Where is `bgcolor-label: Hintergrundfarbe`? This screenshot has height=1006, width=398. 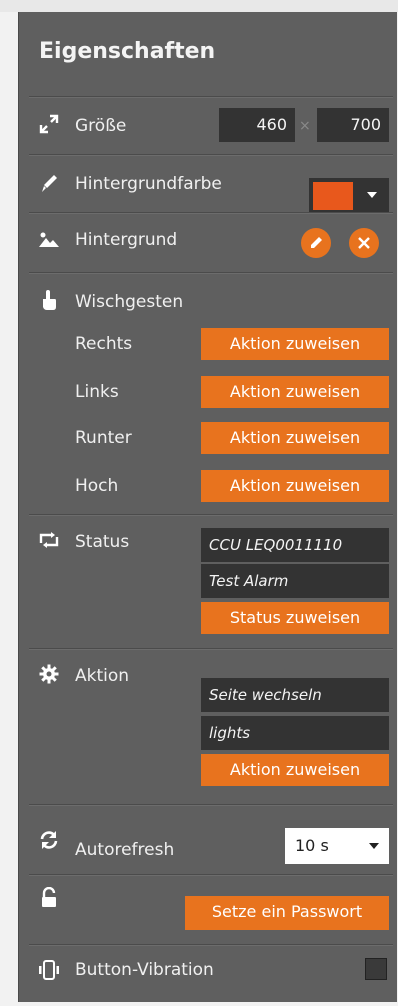 bgcolor-label: Hintergrundfarbe is located at coordinates (148, 184).